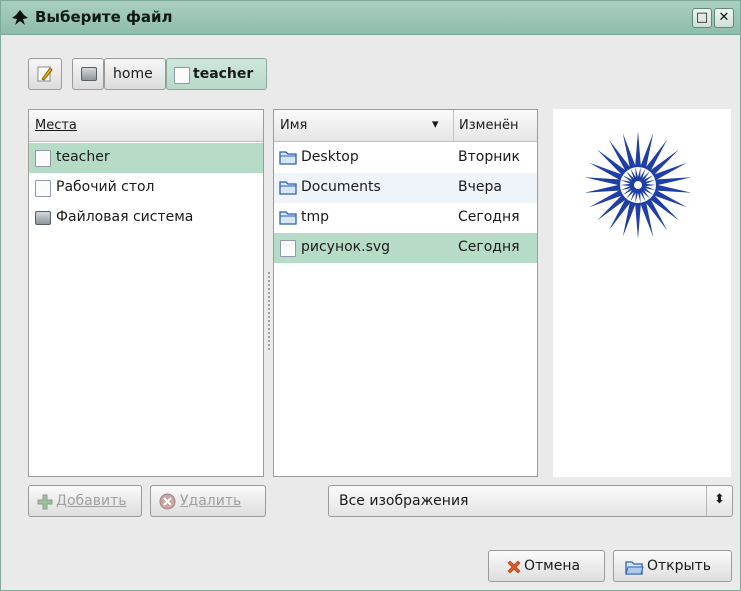 This screenshot has height=591, width=741. What do you see at coordinates (294, 125) in the screenshot?
I see `name-column-label: Имя` at bounding box center [294, 125].